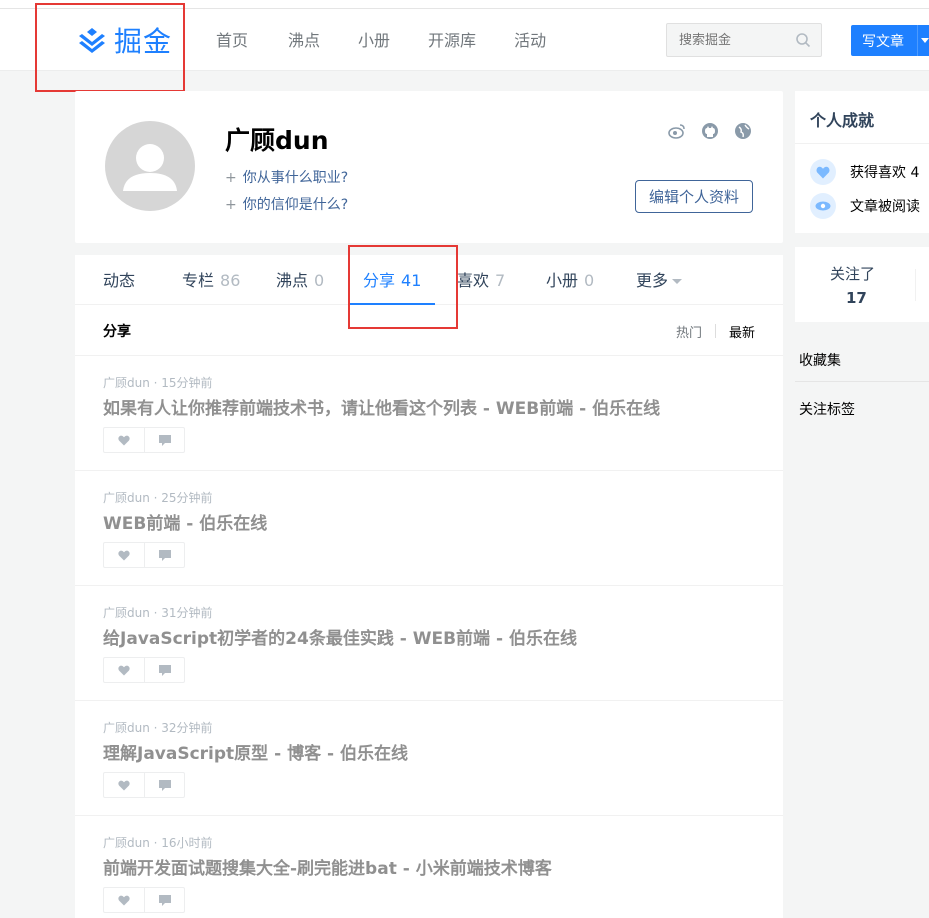  What do you see at coordinates (393, 41) in the screenshot?
I see `main-nav: 首页 沸点 小册 开源库 活动` at bounding box center [393, 41].